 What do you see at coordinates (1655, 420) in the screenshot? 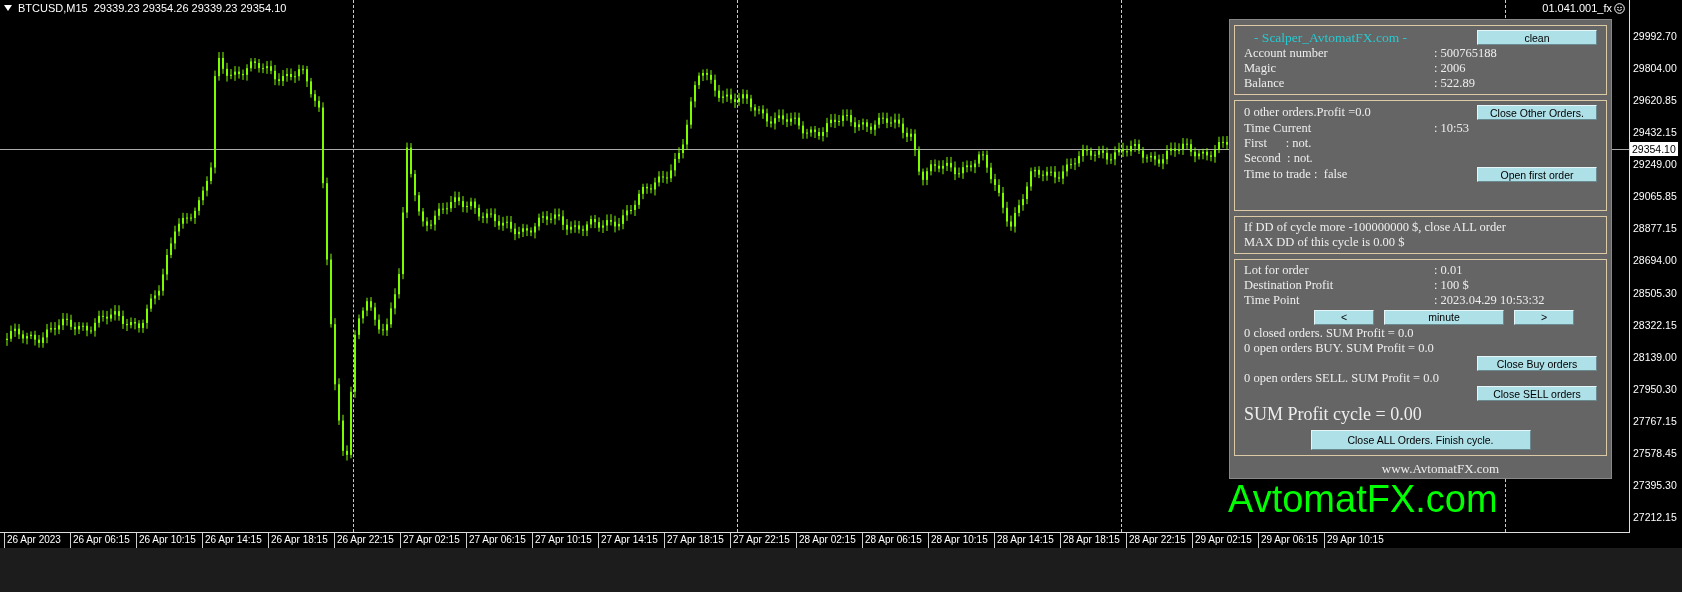
I see `price-label: 27767.15` at bounding box center [1655, 420].